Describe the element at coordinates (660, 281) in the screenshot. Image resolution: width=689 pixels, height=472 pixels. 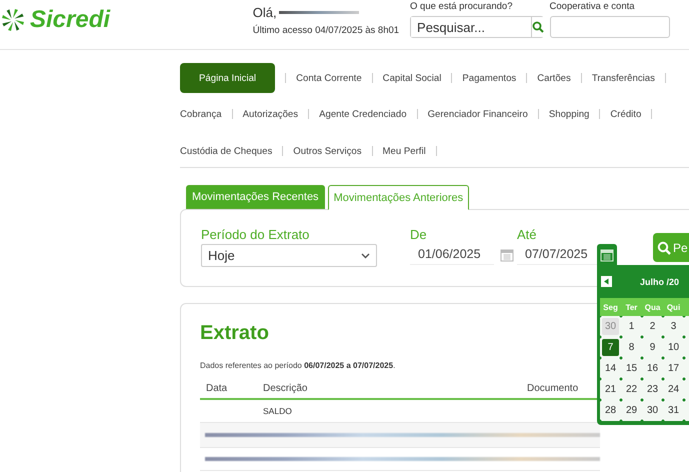
I see `month-title: Julho /20` at that location.